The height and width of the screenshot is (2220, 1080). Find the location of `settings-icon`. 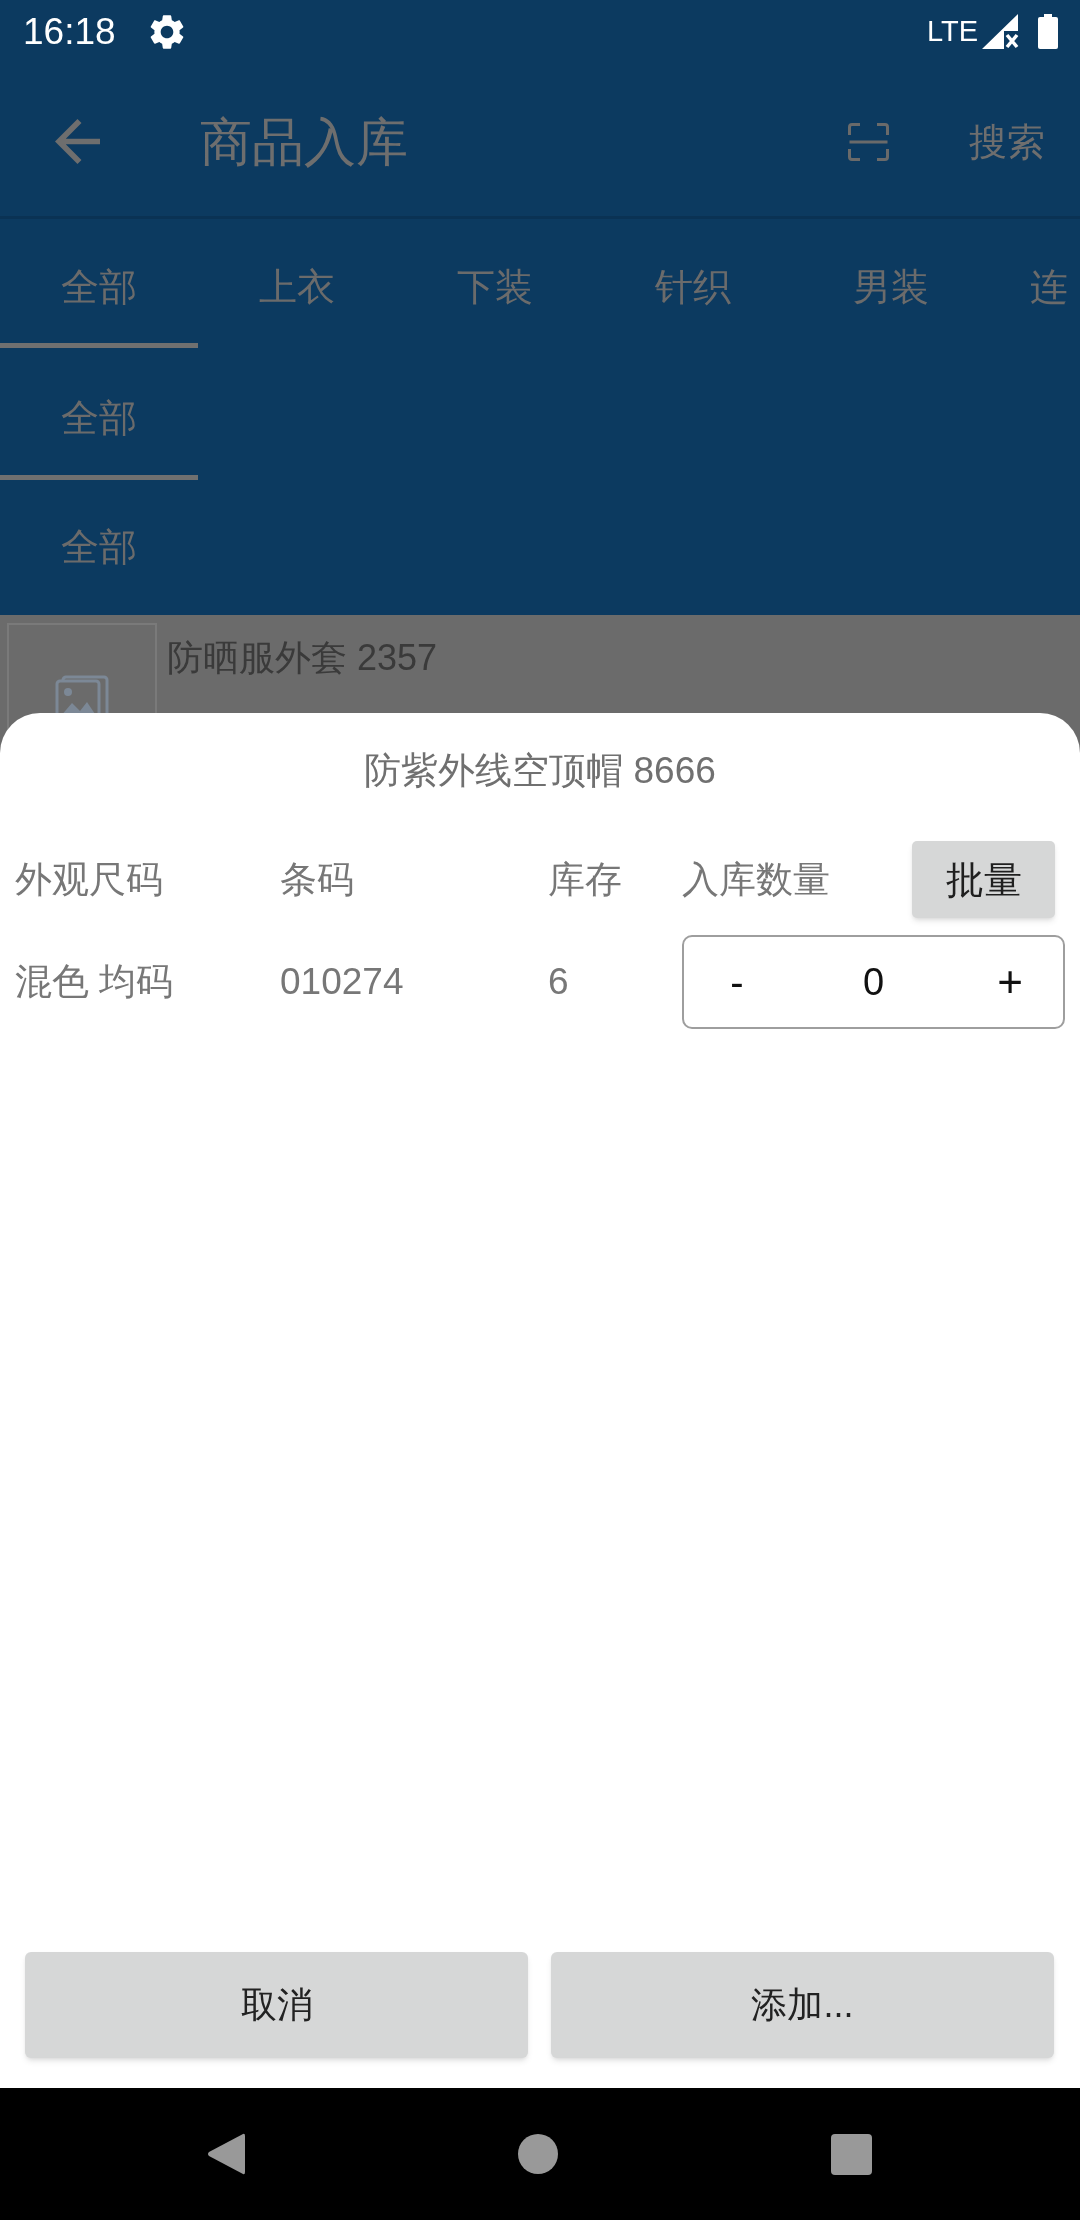

settings-icon is located at coordinates (166, 31).